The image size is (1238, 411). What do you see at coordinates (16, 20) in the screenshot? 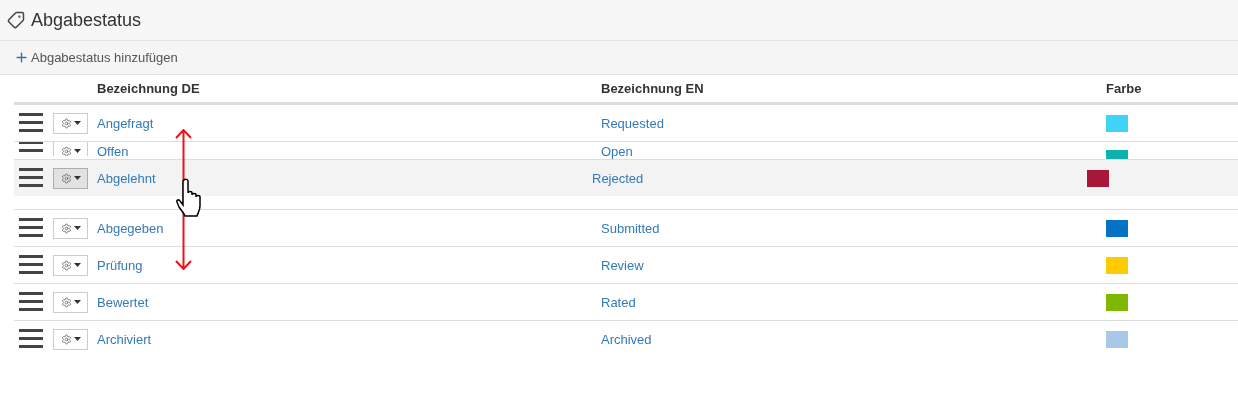
I see `tag-icon` at bounding box center [16, 20].